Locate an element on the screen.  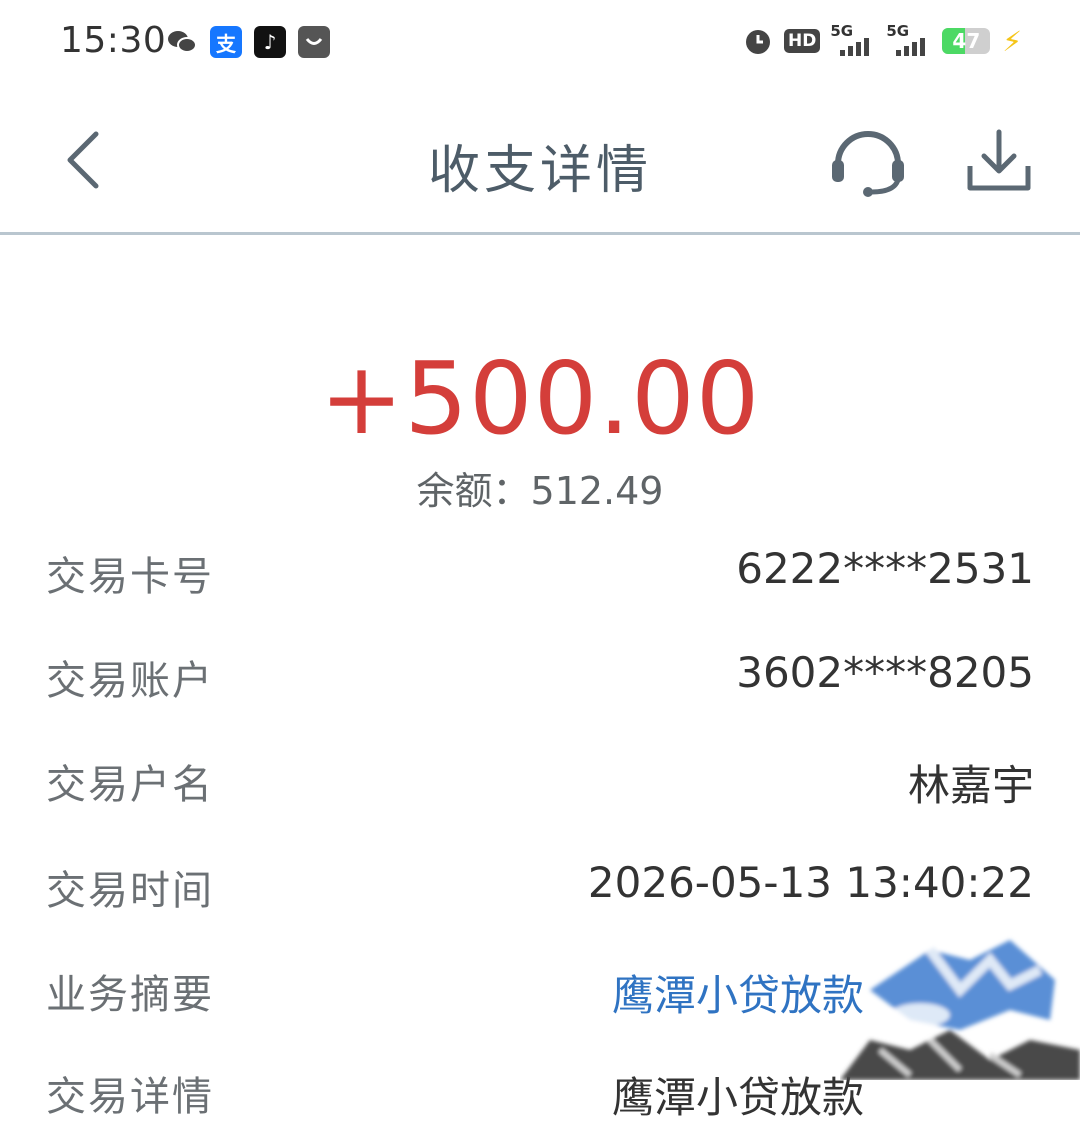
detail-row-account: 交易账户 3602****8205 is located at coordinates (540, 673).